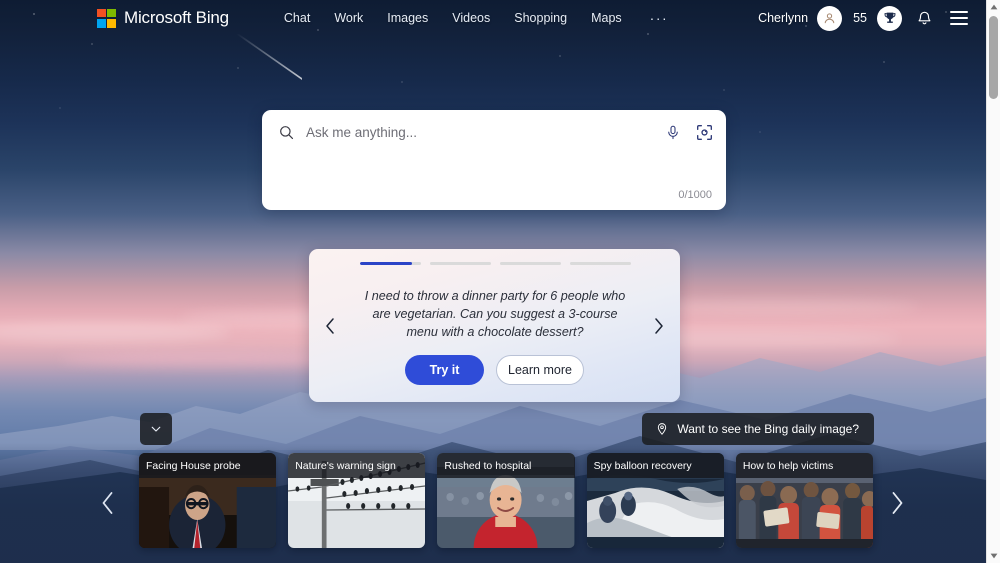 The width and height of the screenshot is (1000, 563). I want to click on visual-search-icon, so click(704, 132).